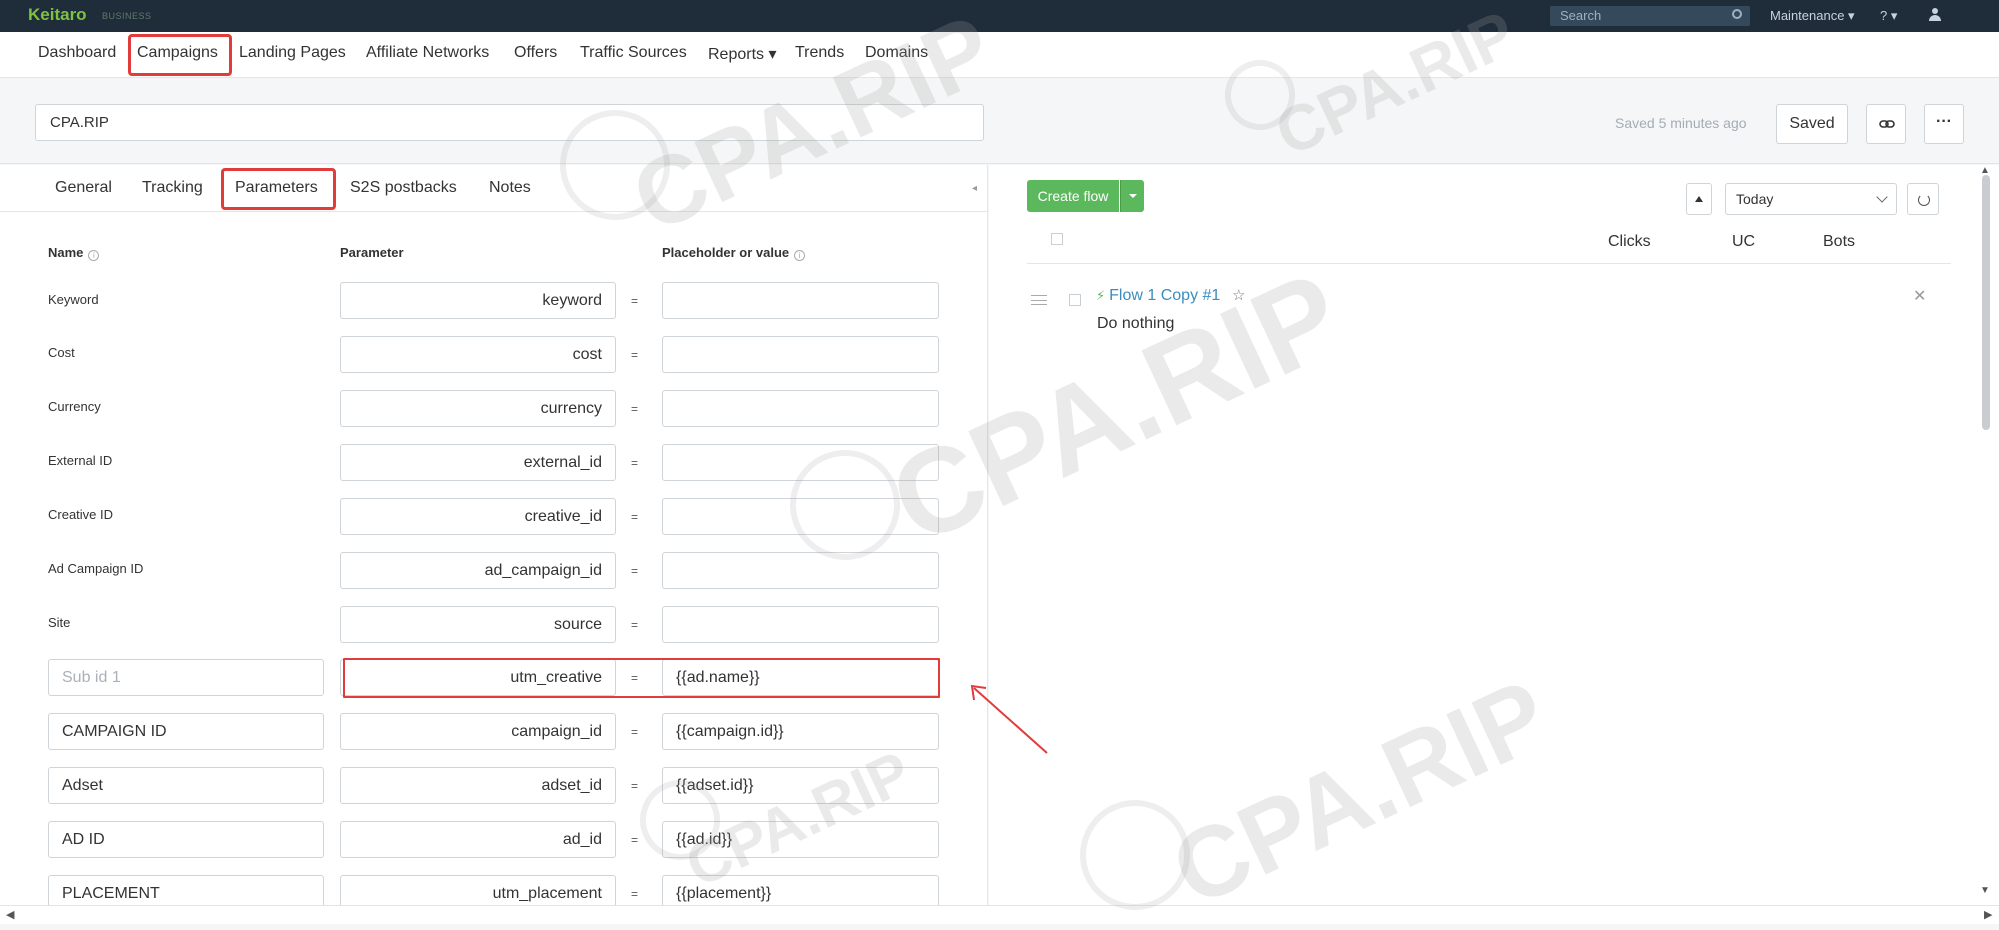 Image resolution: width=1999 pixels, height=930 pixels. What do you see at coordinates (478, 462) in the screenshot?
I see `param-input-external-id: external_id` at bounding box center [478, 462].